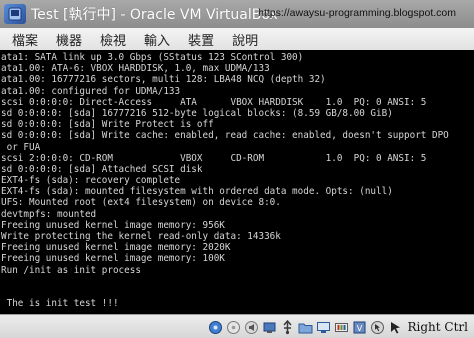 The image size is (474, 338). What do you see at coordinates (23, 39) in the screenshot?
I see `menu-file: 檔案` at bounding box center [23, 39].